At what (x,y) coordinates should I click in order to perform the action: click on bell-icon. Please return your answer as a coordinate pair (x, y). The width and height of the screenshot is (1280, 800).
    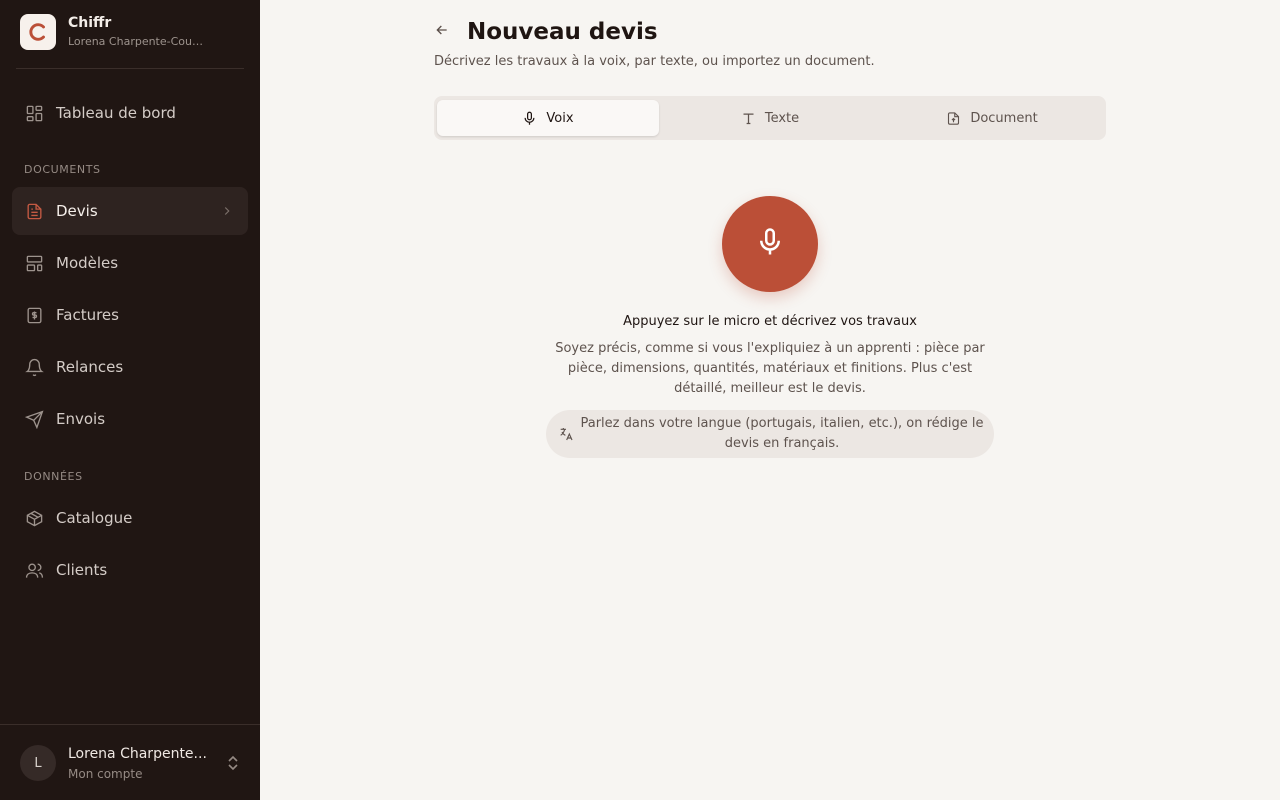
    Looking at the image, I should click on (34, 367).